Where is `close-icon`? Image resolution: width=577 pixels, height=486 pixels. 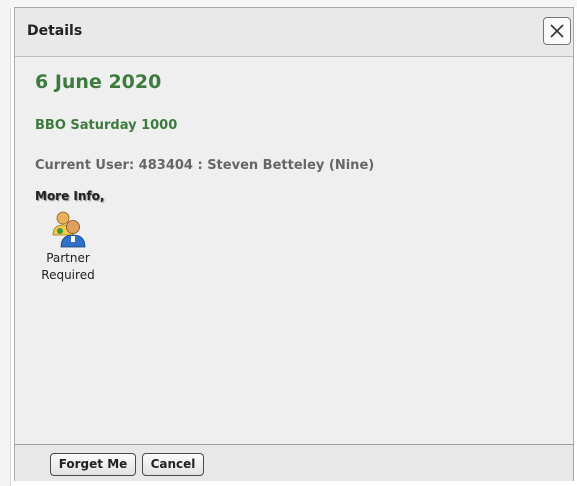
close-icon is located at coordinates (557, 31).